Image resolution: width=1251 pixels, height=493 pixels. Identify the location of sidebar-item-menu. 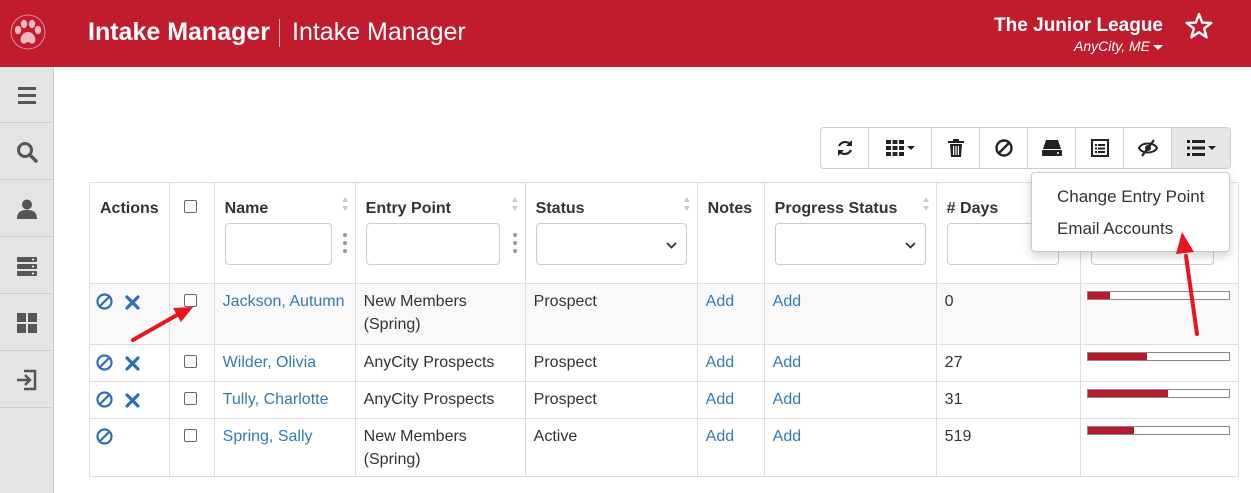
(27, 95).